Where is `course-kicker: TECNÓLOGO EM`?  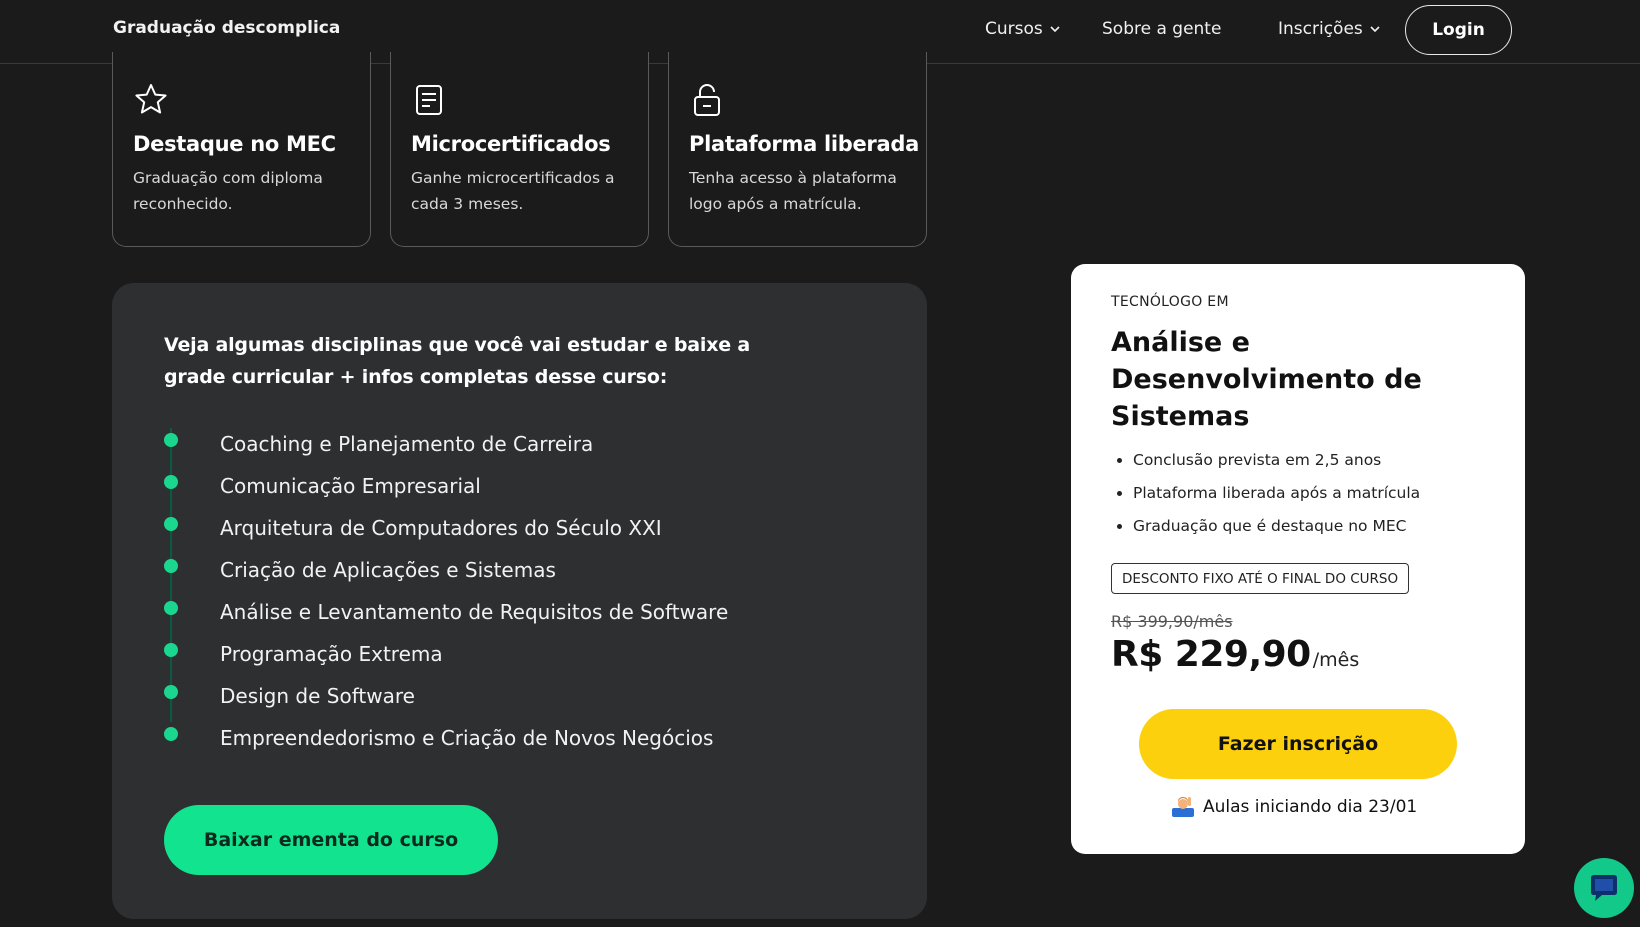 course-kicker: TECNÓLOGO EM is located at coordinates (1170, 302).